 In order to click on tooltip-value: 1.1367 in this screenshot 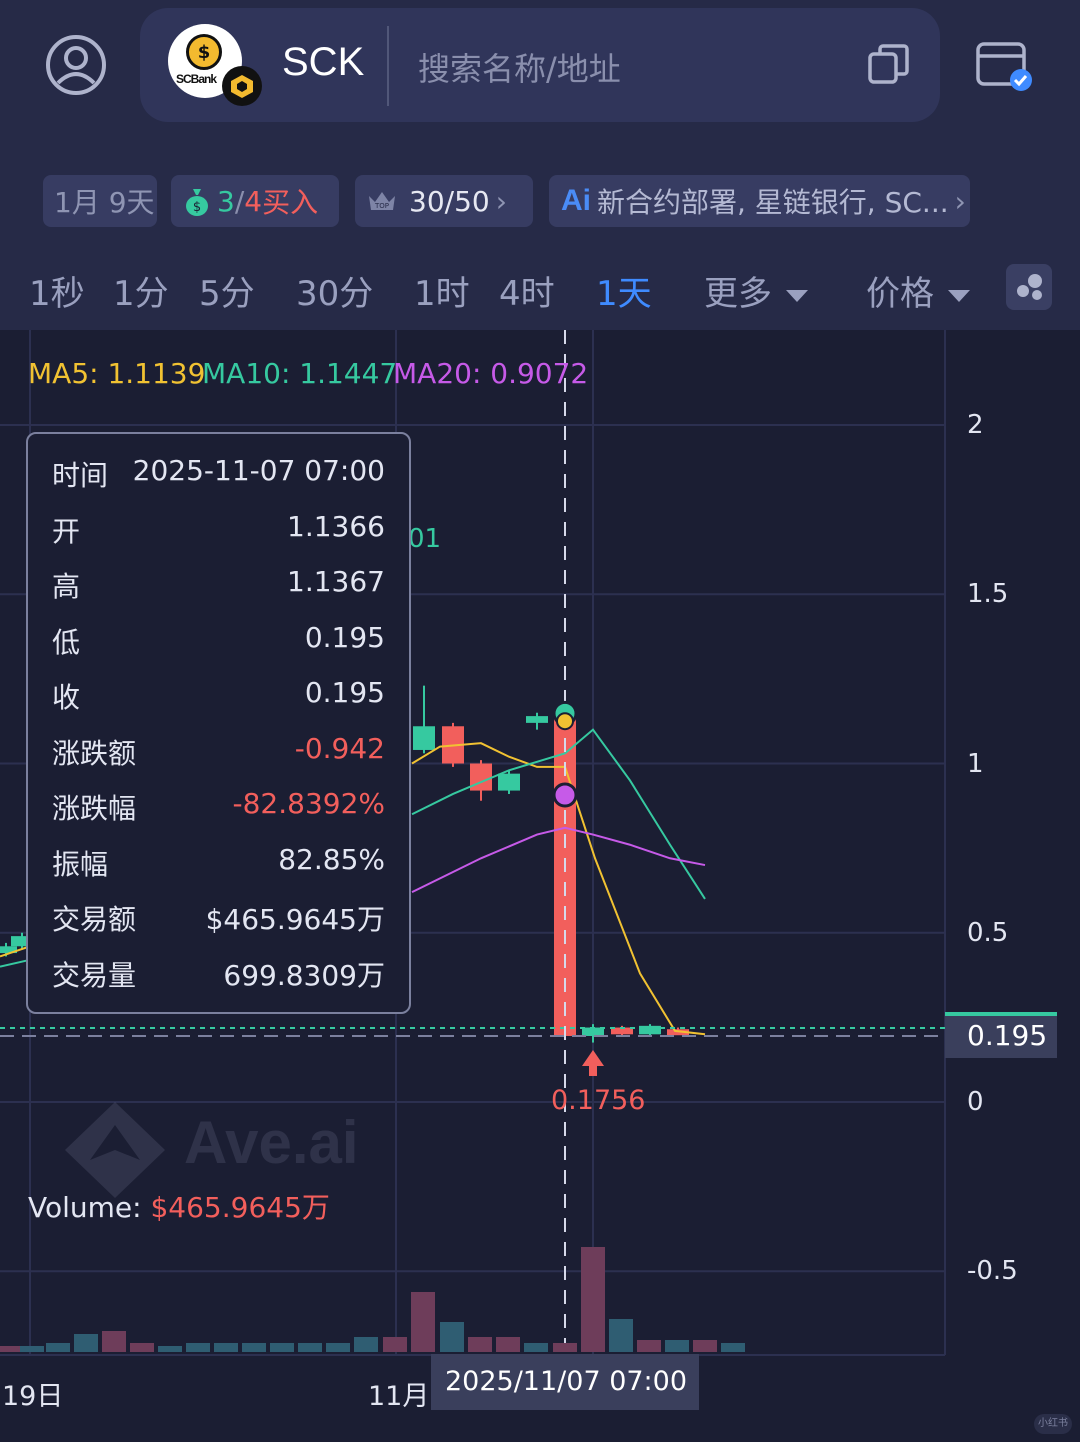, I will do `click(336, 581)`.